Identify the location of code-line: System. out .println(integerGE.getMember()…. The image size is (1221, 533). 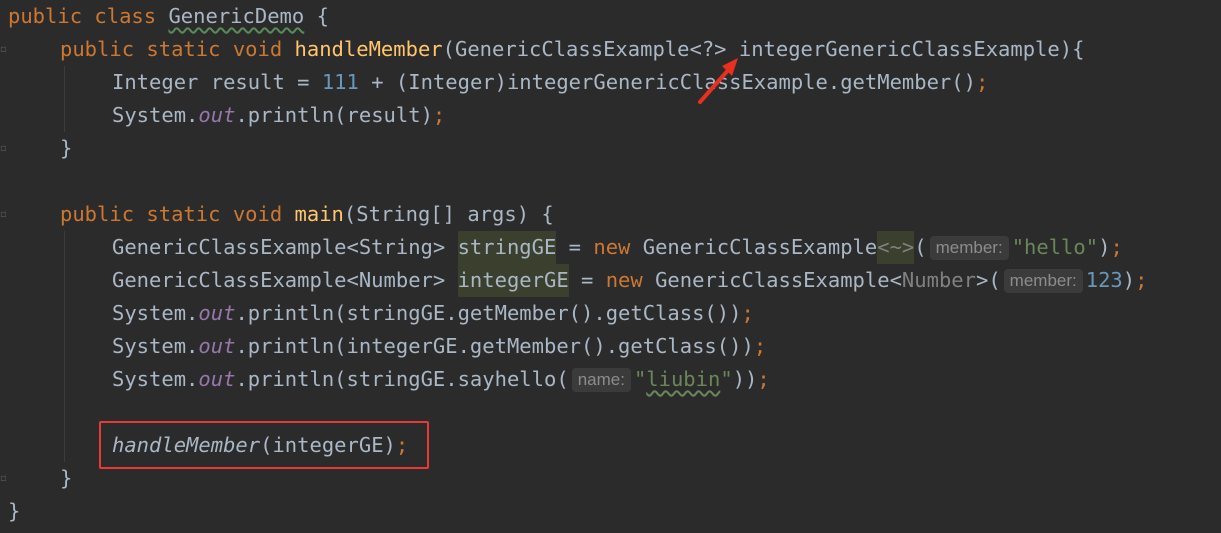
(439, 346).